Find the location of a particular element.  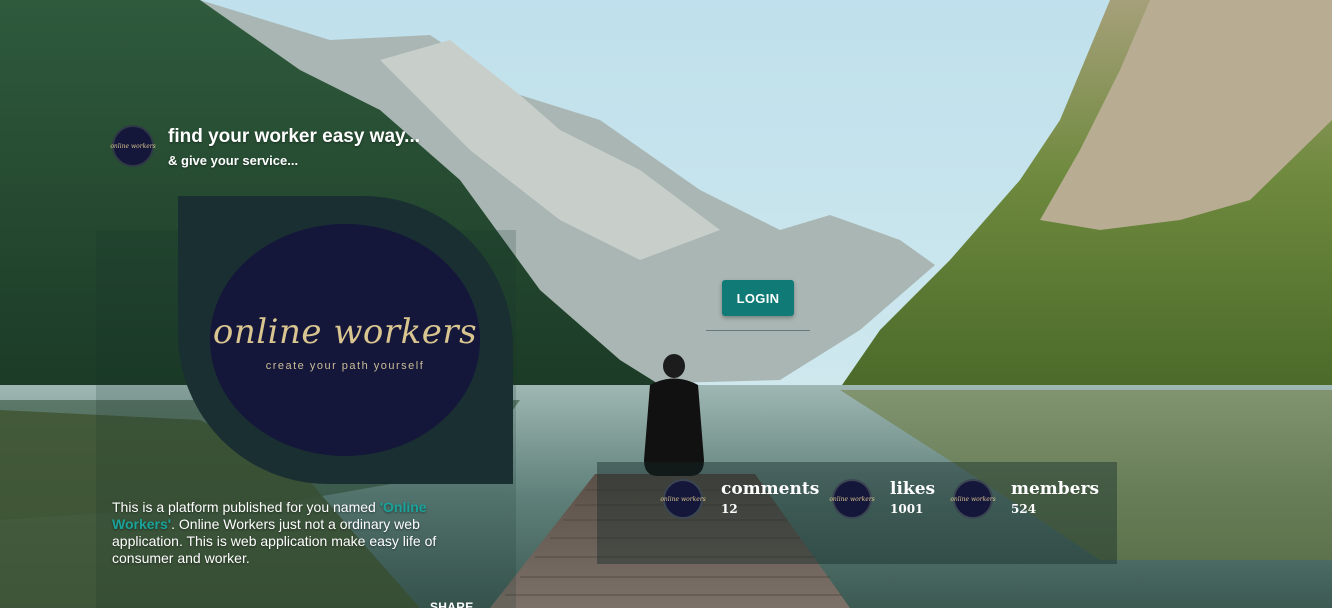

stat-comments: online workers comments 12 is located at coordinates (739, 499).